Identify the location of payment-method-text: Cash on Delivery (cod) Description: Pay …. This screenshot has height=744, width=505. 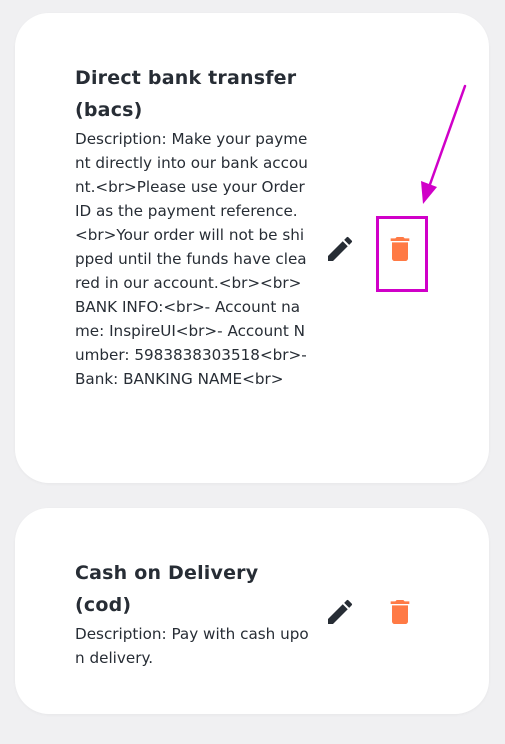
(192, 613).